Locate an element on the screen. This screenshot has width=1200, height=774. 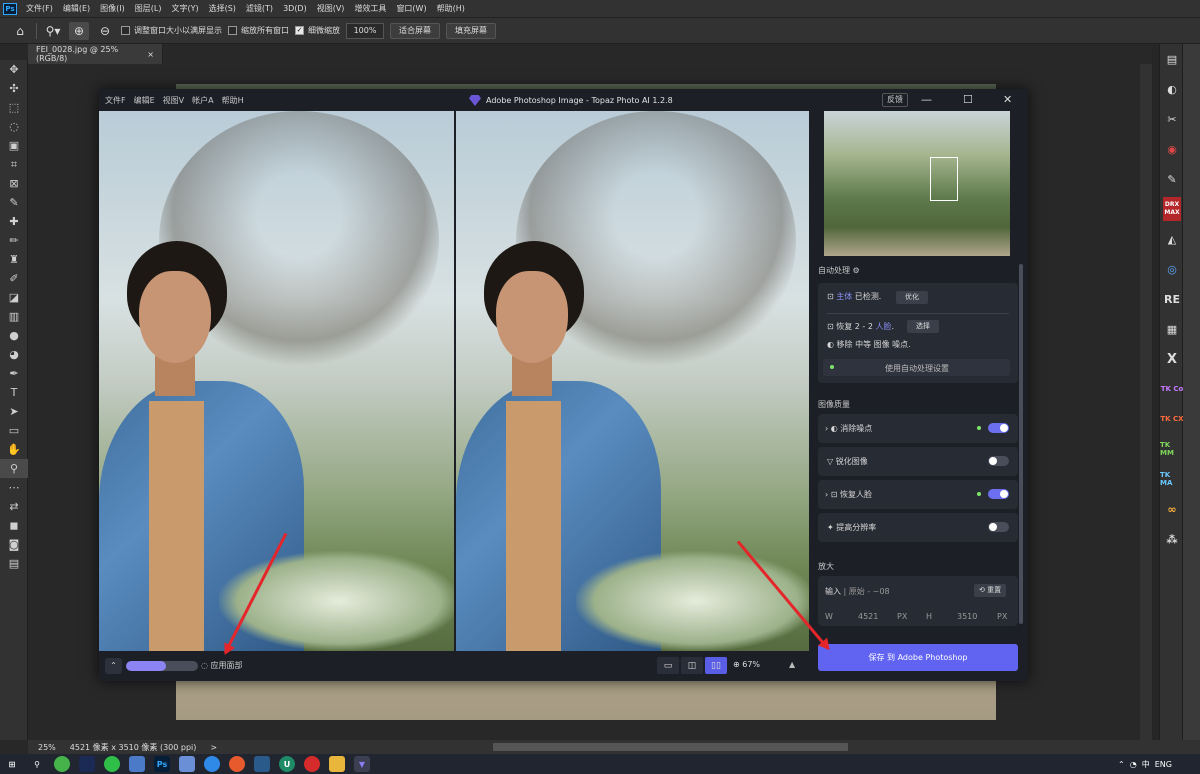
zoom-control: ⊕ 67% is located at coordinates (746, 664).